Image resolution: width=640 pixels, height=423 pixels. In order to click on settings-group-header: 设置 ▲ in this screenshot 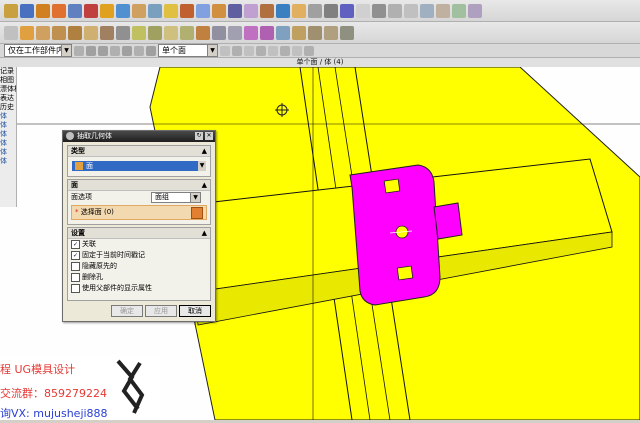, I will do `click(139, 233)`.